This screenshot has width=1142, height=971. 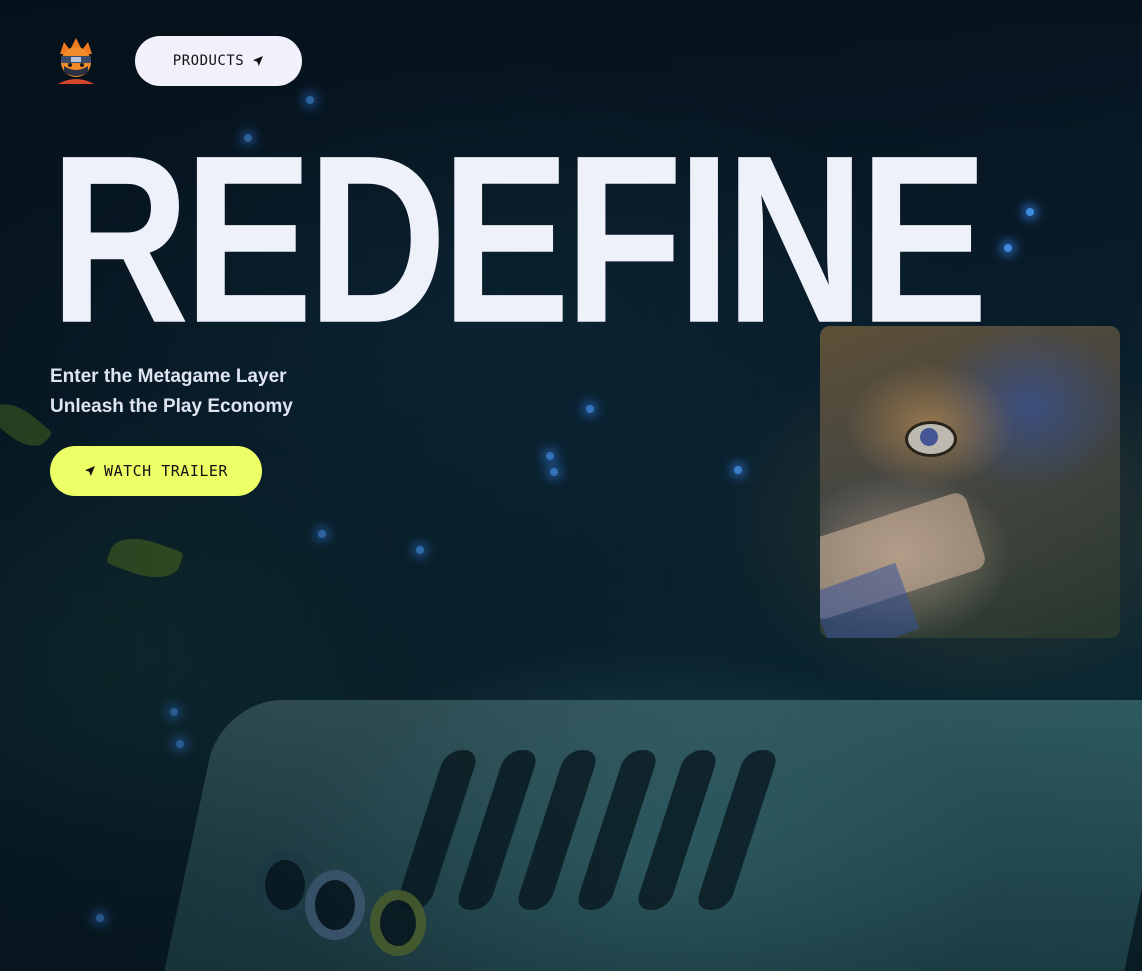 I want to click on video-preview-card, so click(x=970, y=482).